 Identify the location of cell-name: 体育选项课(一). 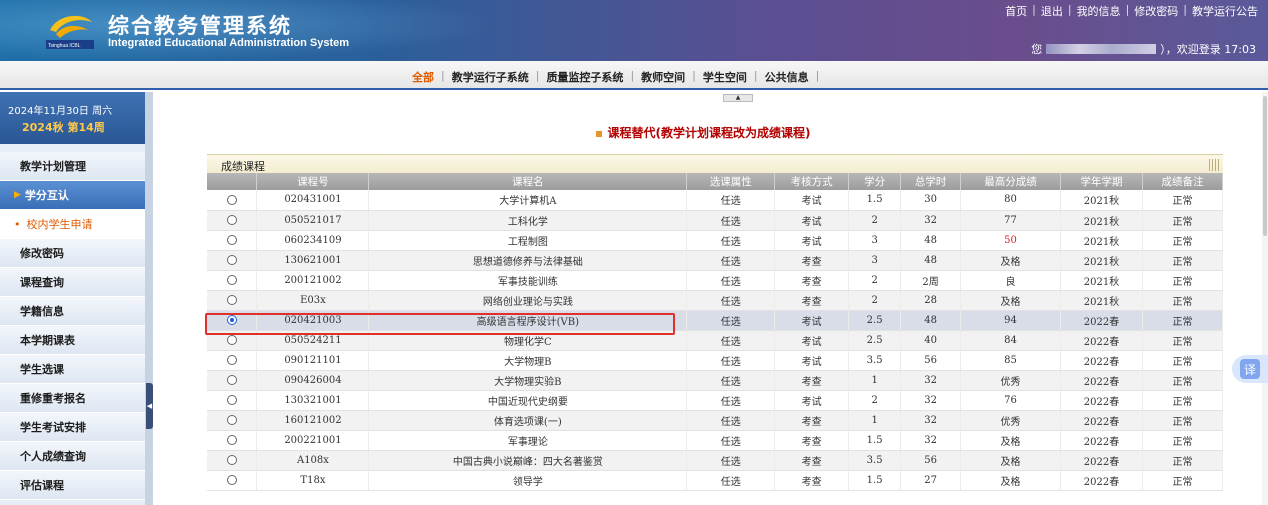
(528, 420).